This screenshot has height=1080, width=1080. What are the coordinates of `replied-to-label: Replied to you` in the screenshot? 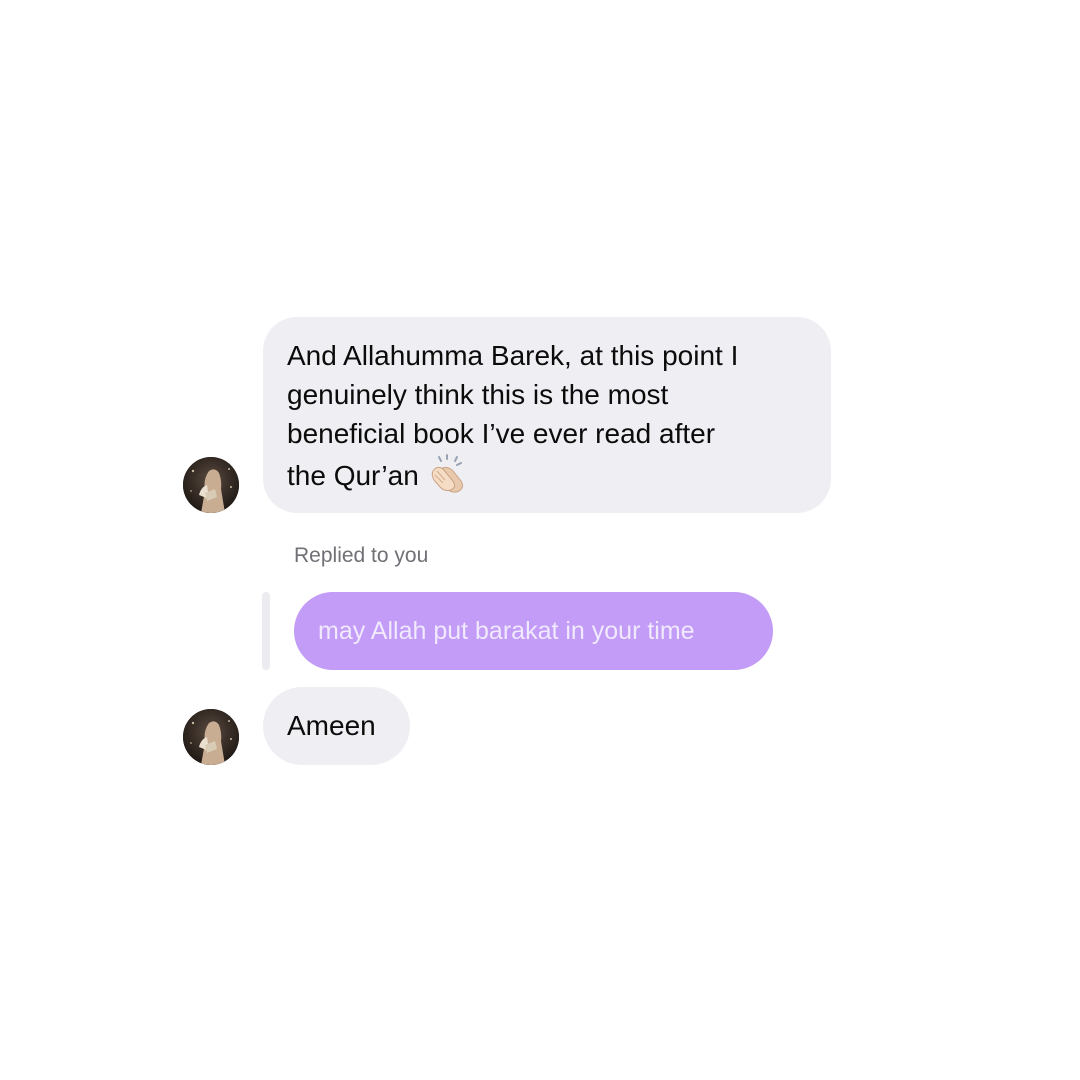 It's located at (361, 555).